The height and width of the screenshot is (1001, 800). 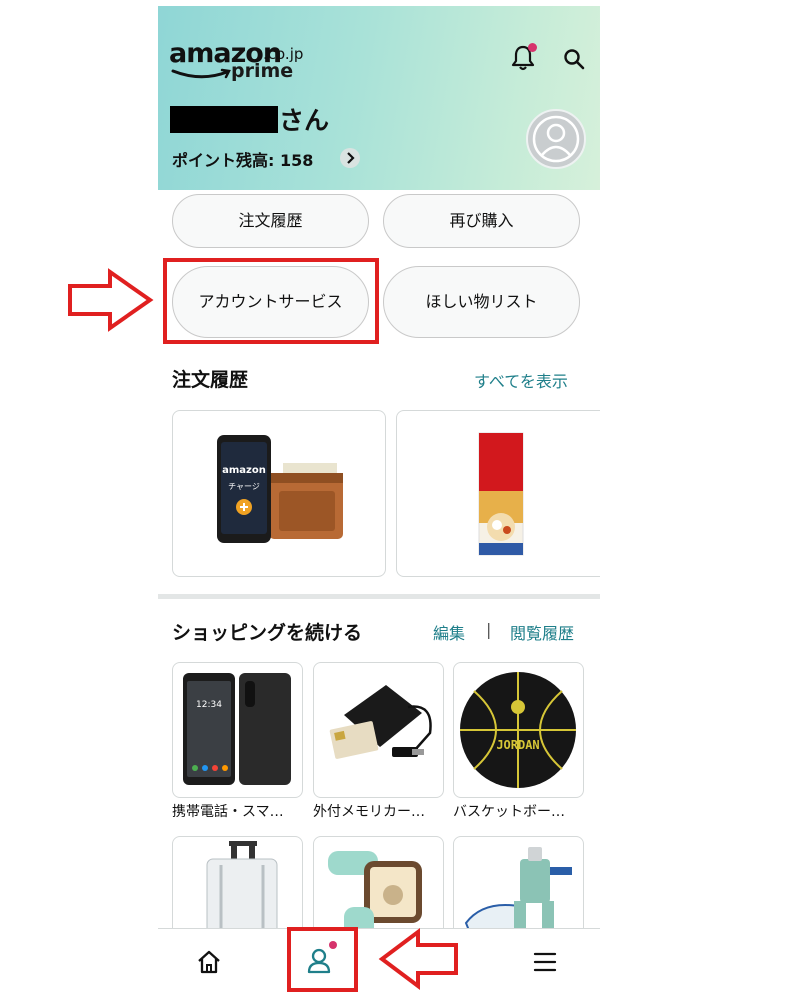 I want to click on gift-card-image: amazon チャージ, so click(x=280, y=489).